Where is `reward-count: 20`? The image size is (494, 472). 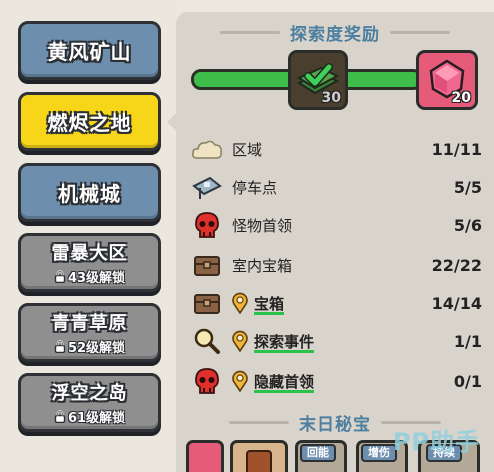
reward-count: 20 is located at coordinates (461, 98).